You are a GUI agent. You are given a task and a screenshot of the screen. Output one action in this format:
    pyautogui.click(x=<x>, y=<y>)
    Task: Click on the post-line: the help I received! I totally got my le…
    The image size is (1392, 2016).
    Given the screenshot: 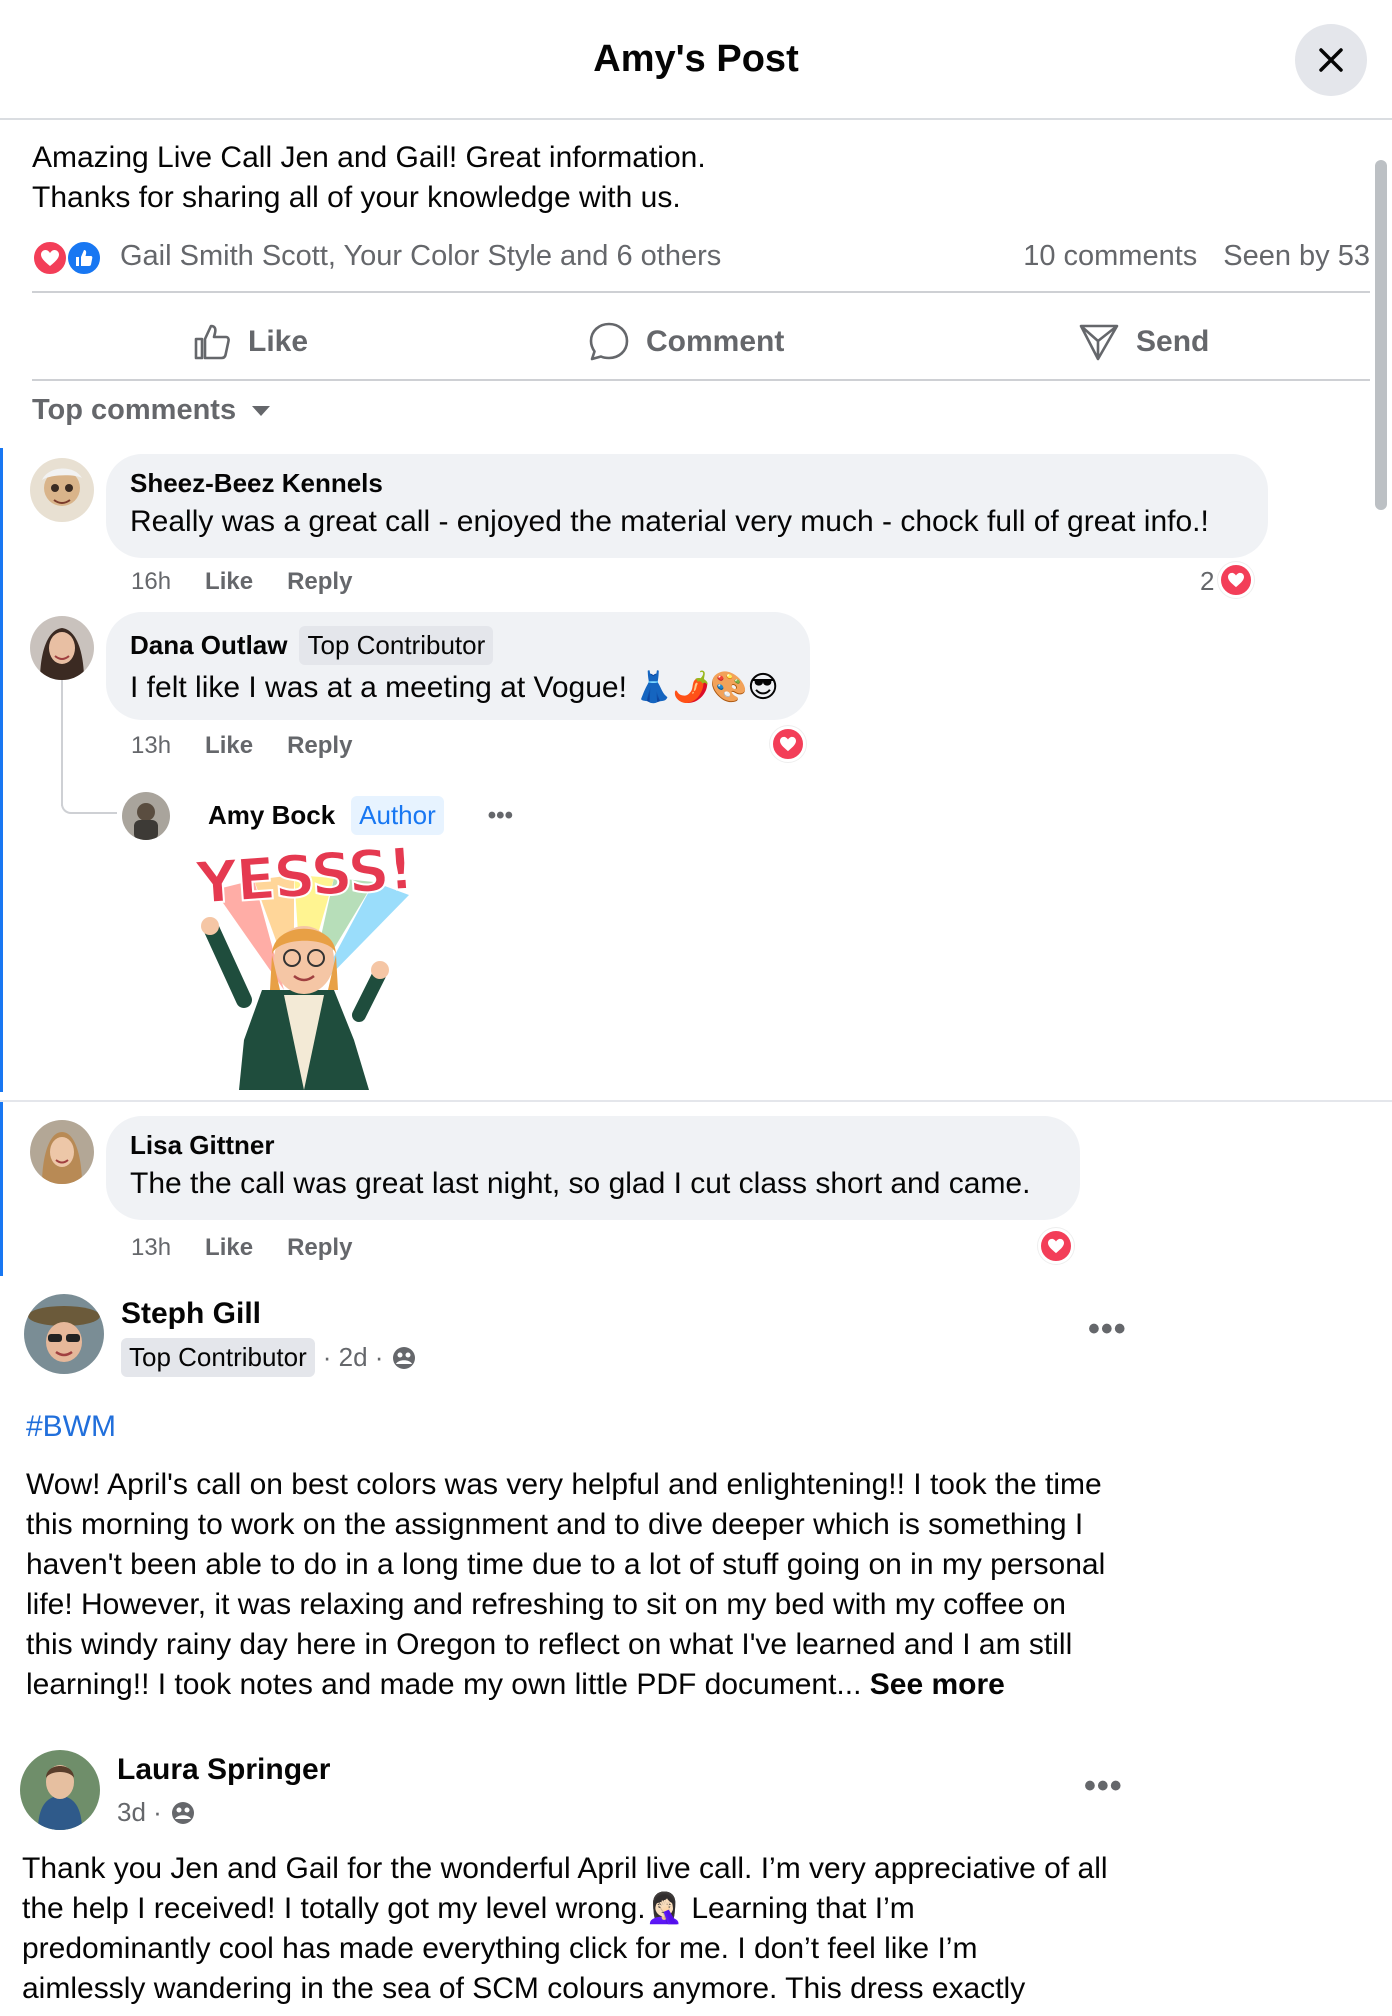 What is the action you would take?
    pyautogui.click(x=468, y=1908)
    